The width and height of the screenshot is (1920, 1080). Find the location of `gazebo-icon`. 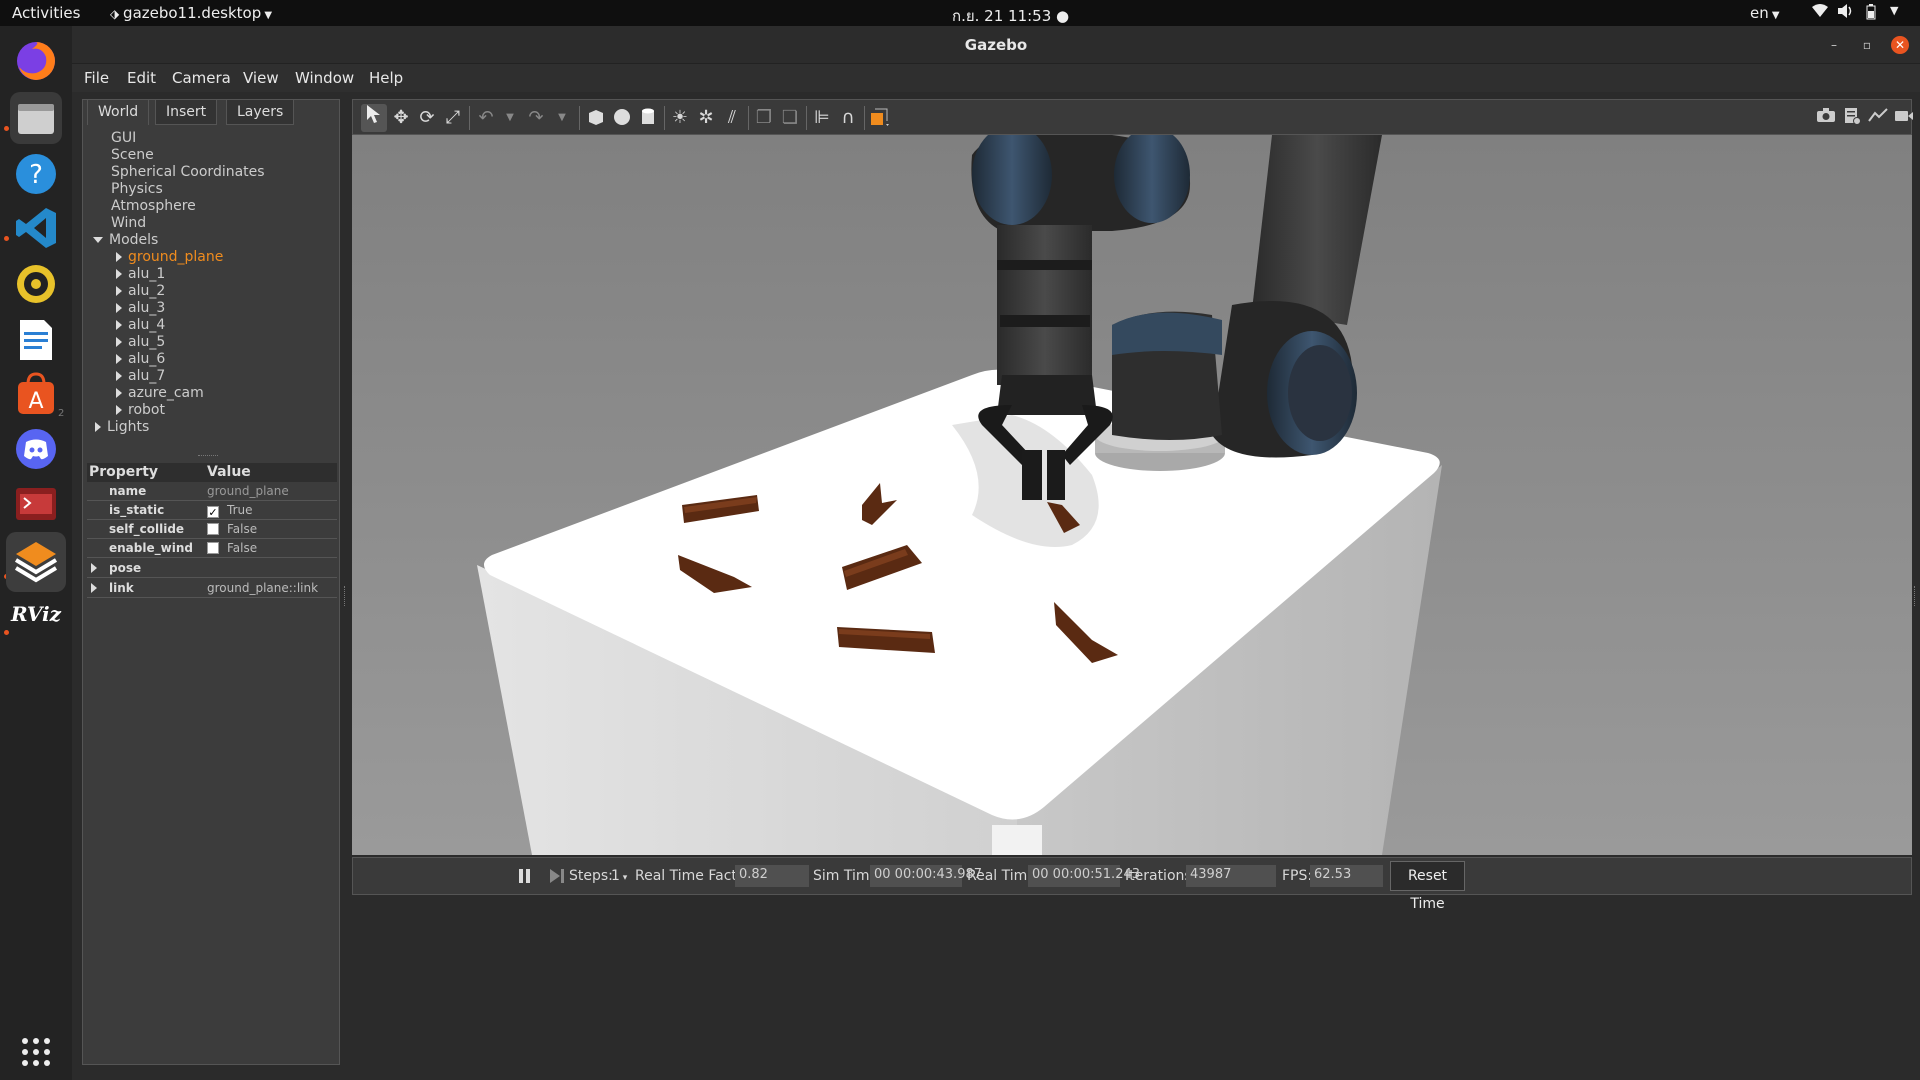

gazebo-icon is located at coordinates (36, 562).